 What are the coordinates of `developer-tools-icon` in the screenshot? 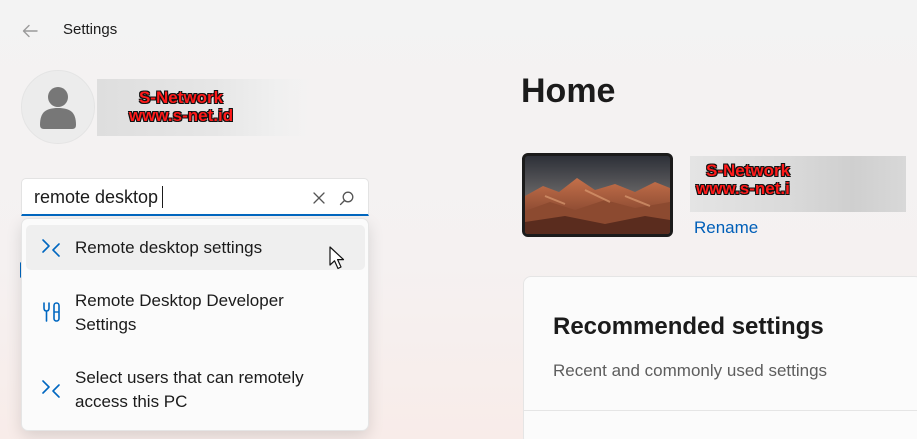 It's located at (51, 312).